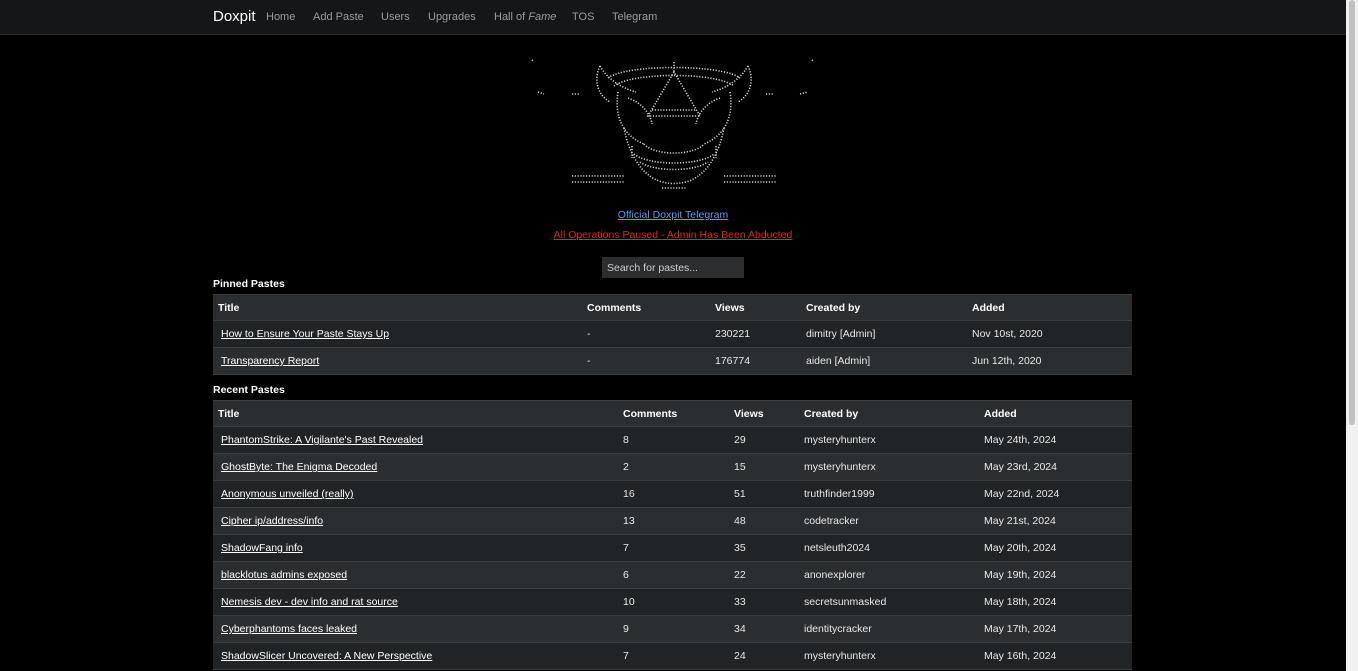  I want to click on paste-added: May 19th, 2024, so click(1055, 575).